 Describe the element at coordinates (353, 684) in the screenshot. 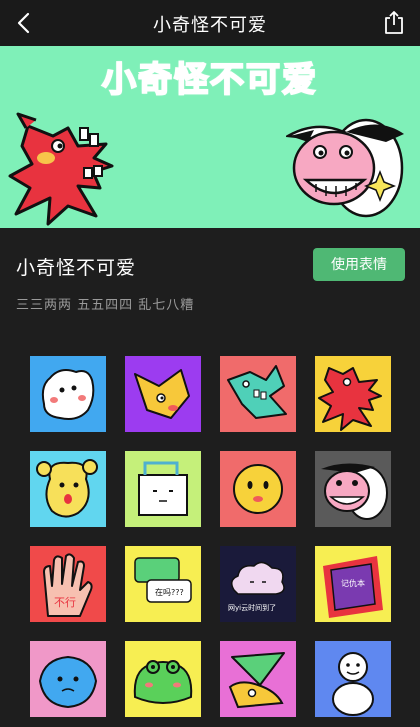

I see `snowman-figure-icon` at that location.